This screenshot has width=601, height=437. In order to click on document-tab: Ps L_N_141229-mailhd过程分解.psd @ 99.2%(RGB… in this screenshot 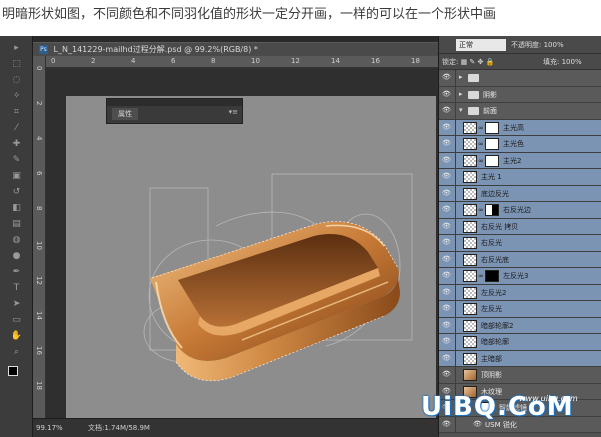, I will do `click(235, 49)`.